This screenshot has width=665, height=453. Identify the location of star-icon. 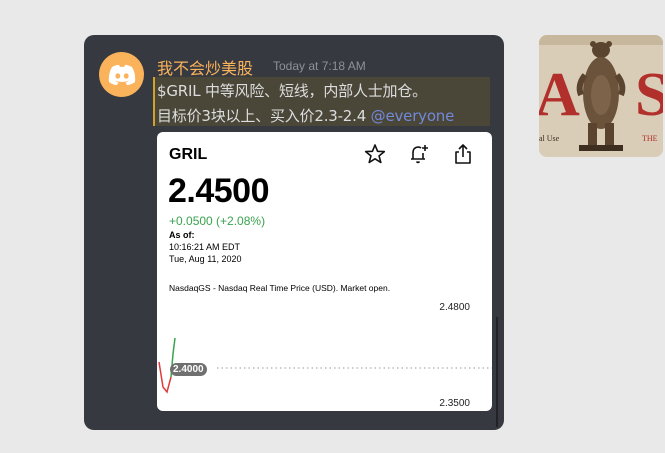
(375, 154).